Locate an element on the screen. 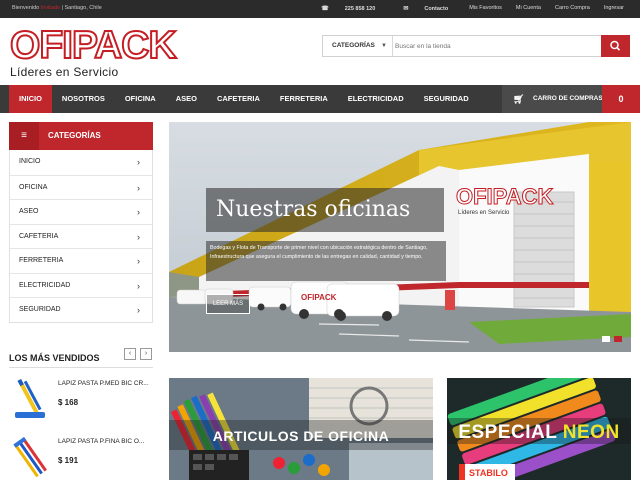 Image resolution: width=640 pixels, height=480 pixels. nav-oficina: OFICINA is located at coordinates (140, 99).